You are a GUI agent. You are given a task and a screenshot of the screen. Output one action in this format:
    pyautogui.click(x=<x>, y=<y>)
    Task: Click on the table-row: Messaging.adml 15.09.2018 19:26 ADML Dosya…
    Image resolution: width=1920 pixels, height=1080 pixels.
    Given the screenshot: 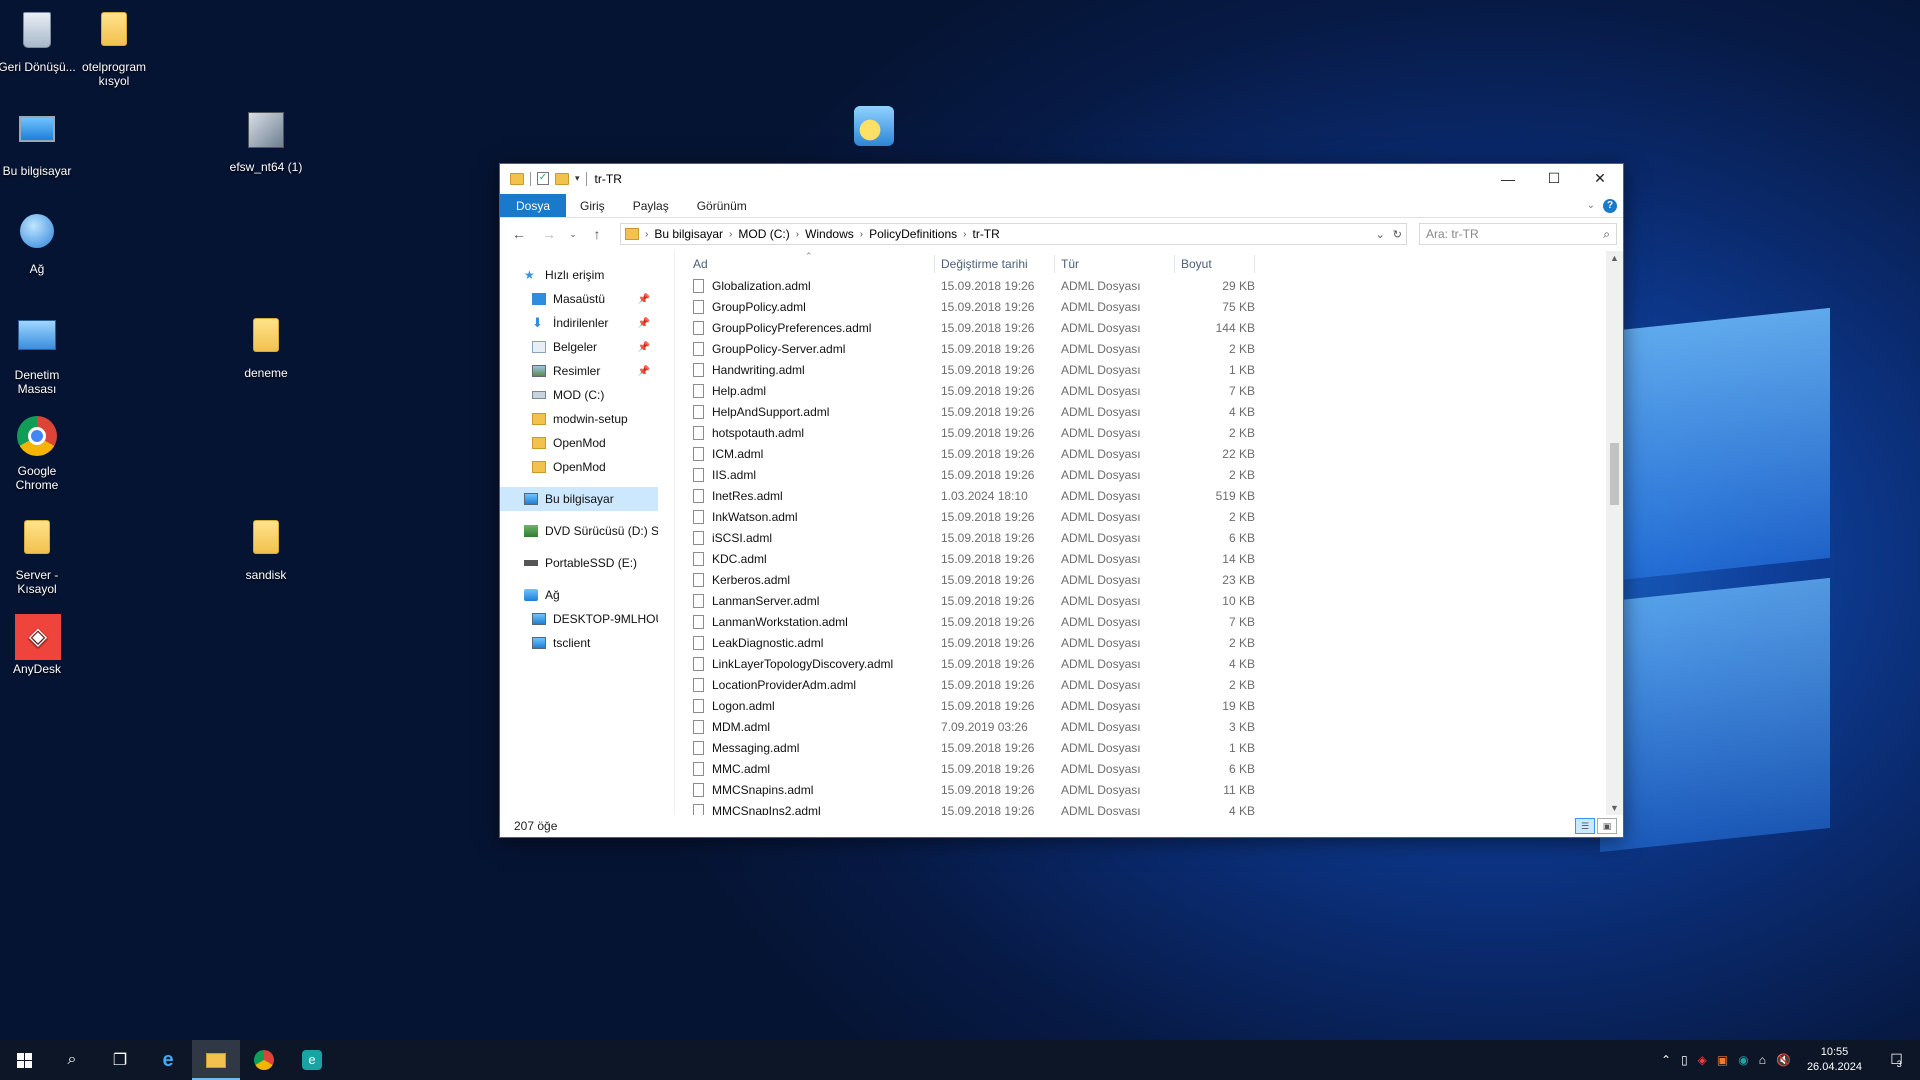 What is the action you would take?
    pyautogui.click(x=1149, y=747)
    